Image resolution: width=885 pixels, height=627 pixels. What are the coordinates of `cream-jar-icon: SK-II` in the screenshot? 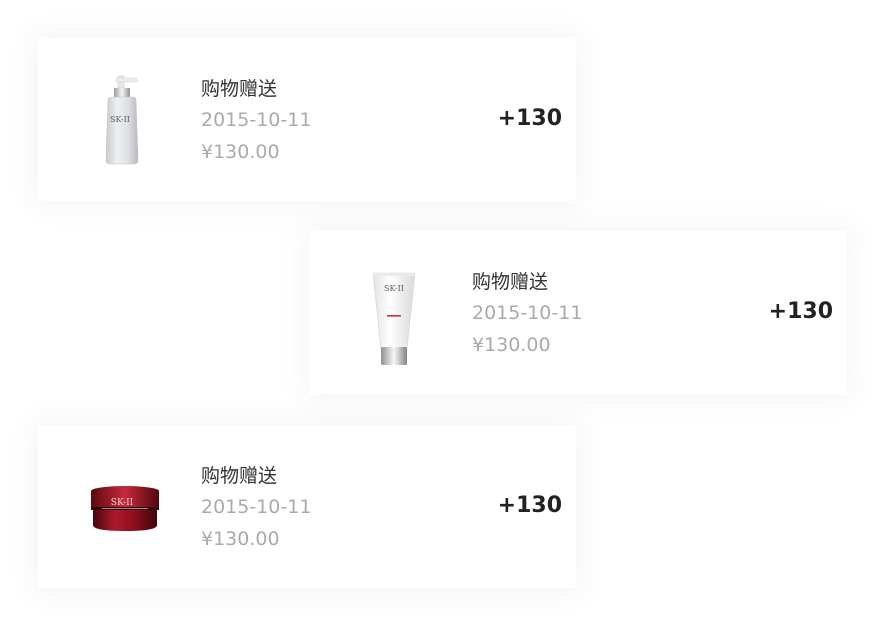 It's located at (125, 508).